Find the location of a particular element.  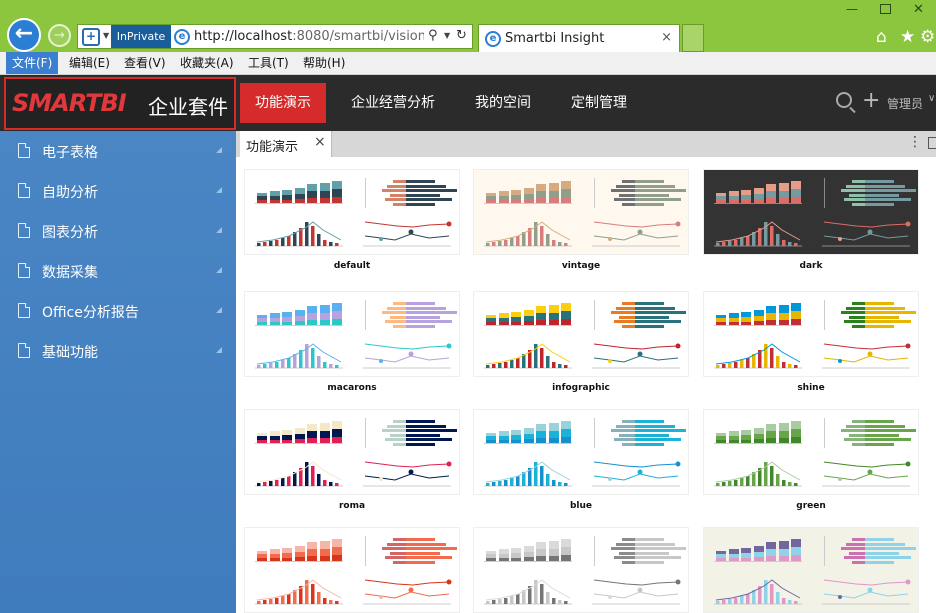

add-favorite-icon: + is located at coordinates (91, 37).